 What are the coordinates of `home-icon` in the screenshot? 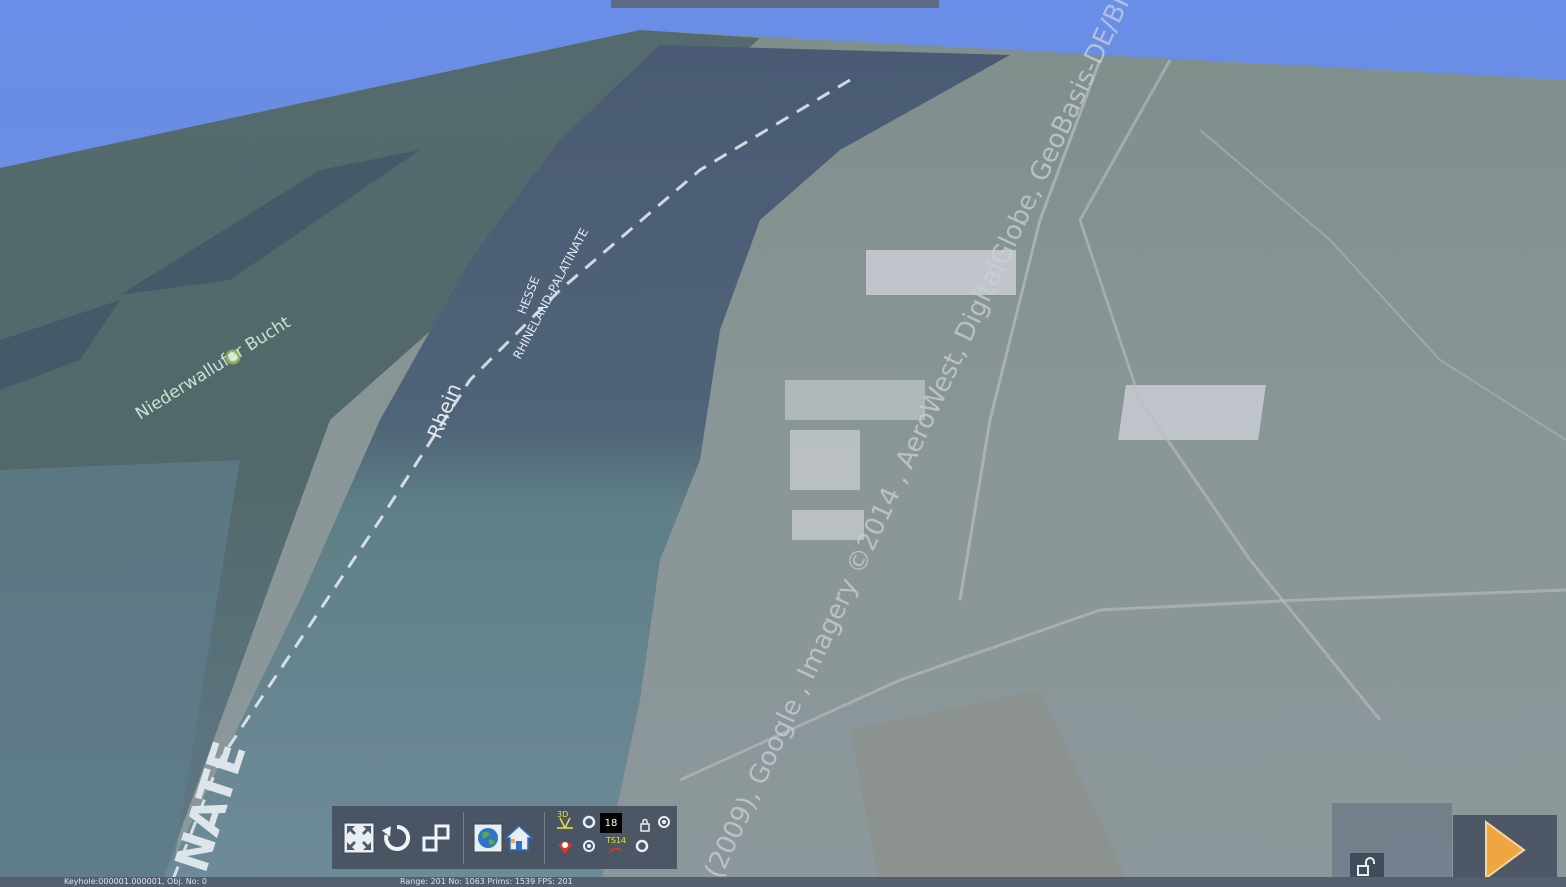 It's located at (519, 837).